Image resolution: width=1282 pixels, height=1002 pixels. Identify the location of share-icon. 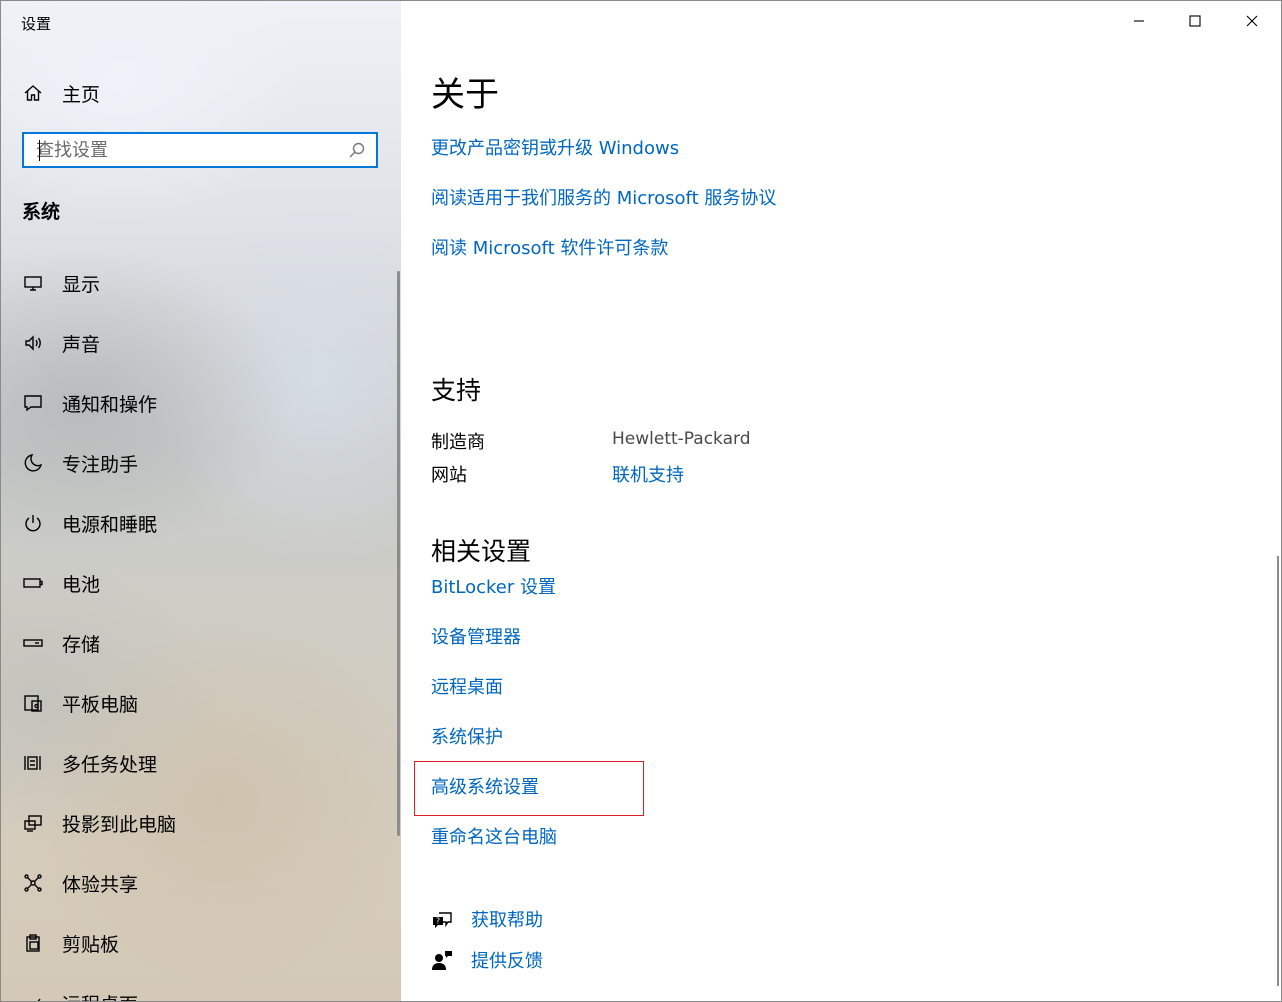
(33, 883).